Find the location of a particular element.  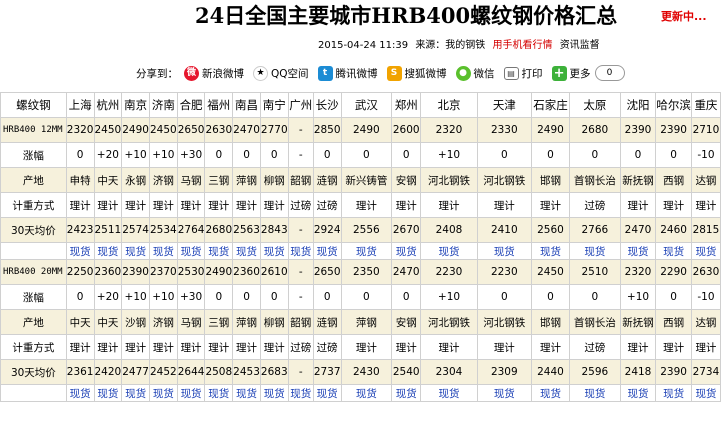

qq-zone-icon: ★ is located at coordinates (260, 73).